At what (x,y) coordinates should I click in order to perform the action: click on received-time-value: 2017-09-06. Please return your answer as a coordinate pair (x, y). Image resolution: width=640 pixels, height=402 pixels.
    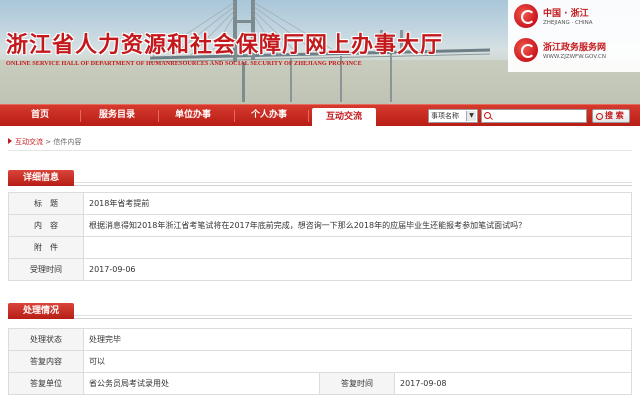
    Looking at the image, I should click on (357, 269).